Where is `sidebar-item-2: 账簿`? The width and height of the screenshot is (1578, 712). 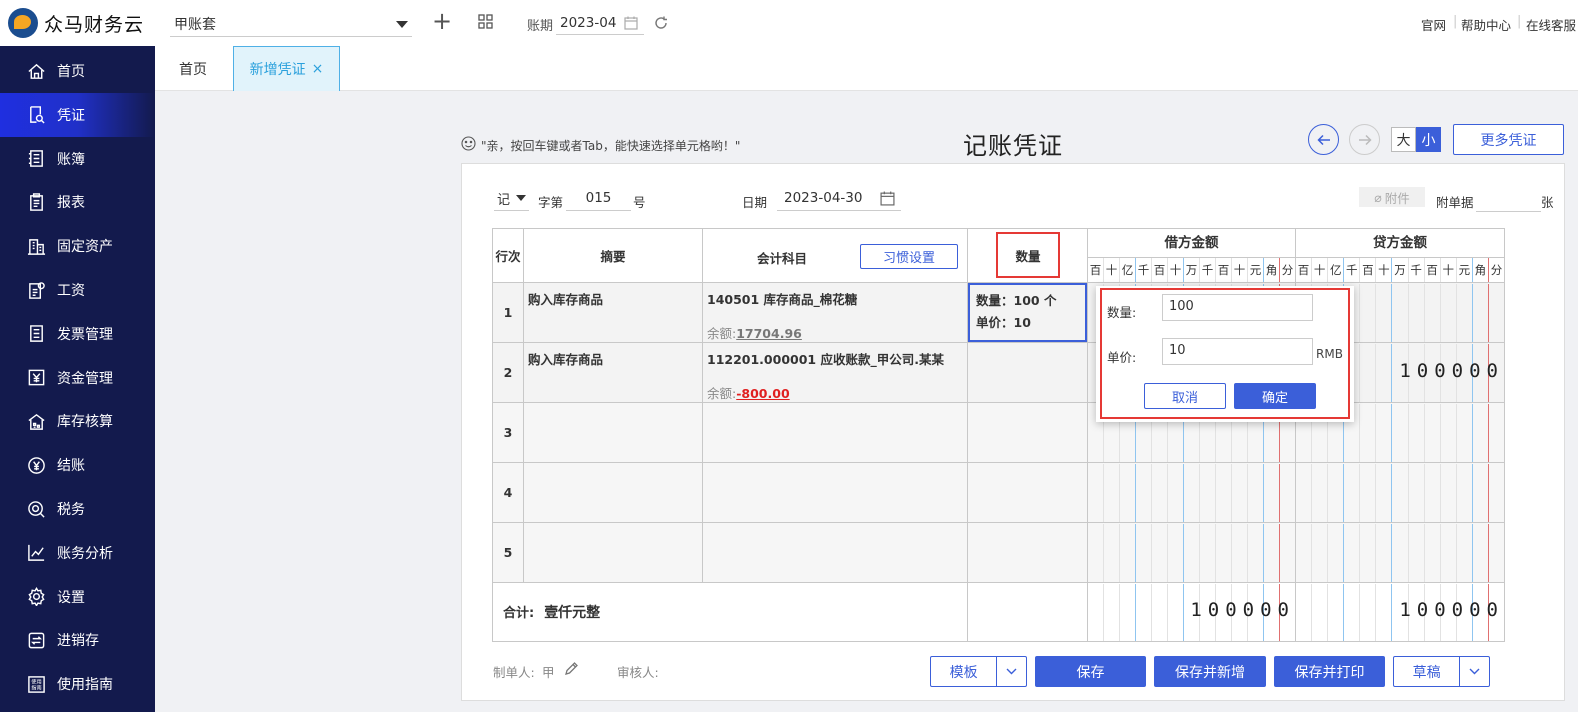 sidebar-item-2: 账簿 is located at coordinates (77, 159).